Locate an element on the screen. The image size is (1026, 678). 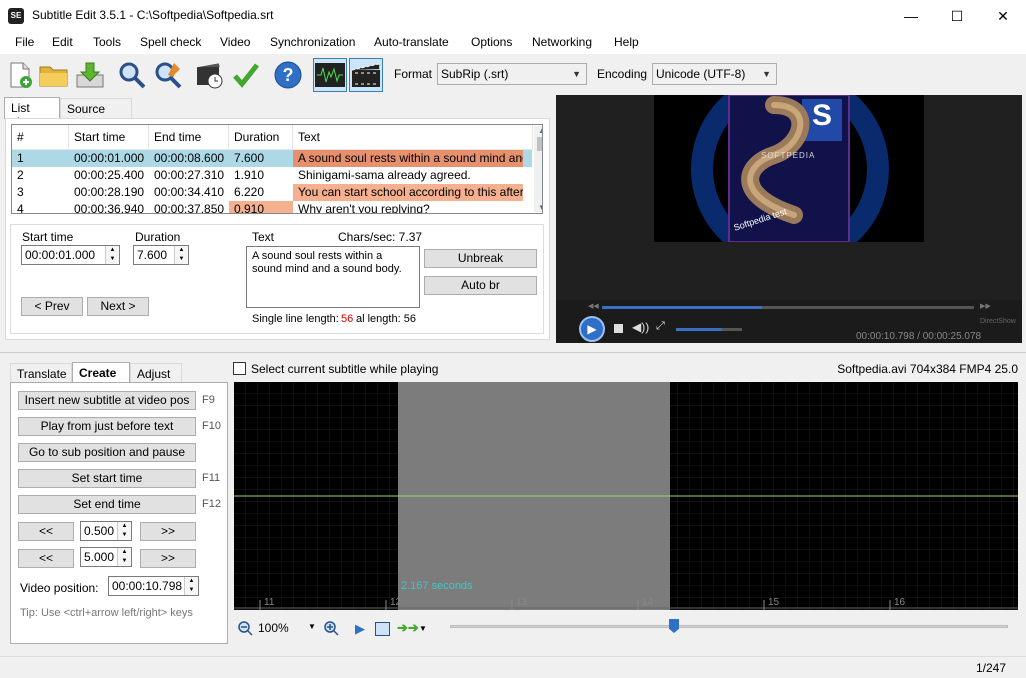
cell-start: 00:00:28.190 is located at coordinates (109, 192).